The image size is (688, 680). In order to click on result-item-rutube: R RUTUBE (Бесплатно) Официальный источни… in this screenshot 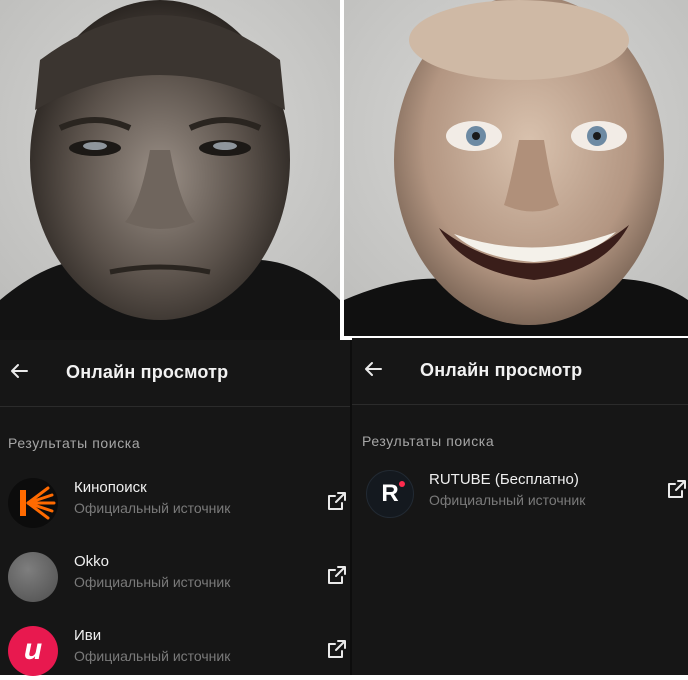, I will do `click(520, 493)`.